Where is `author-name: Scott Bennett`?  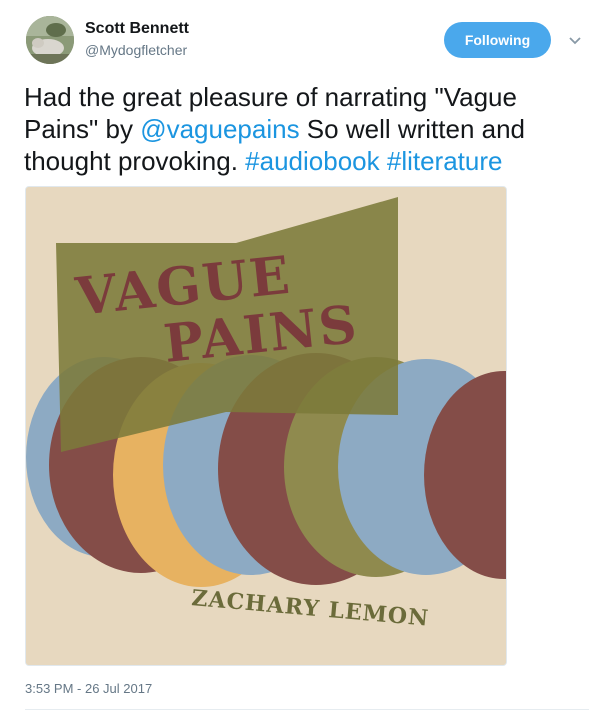 author-name: Scott Bennett is located at coordinates (137, 29).